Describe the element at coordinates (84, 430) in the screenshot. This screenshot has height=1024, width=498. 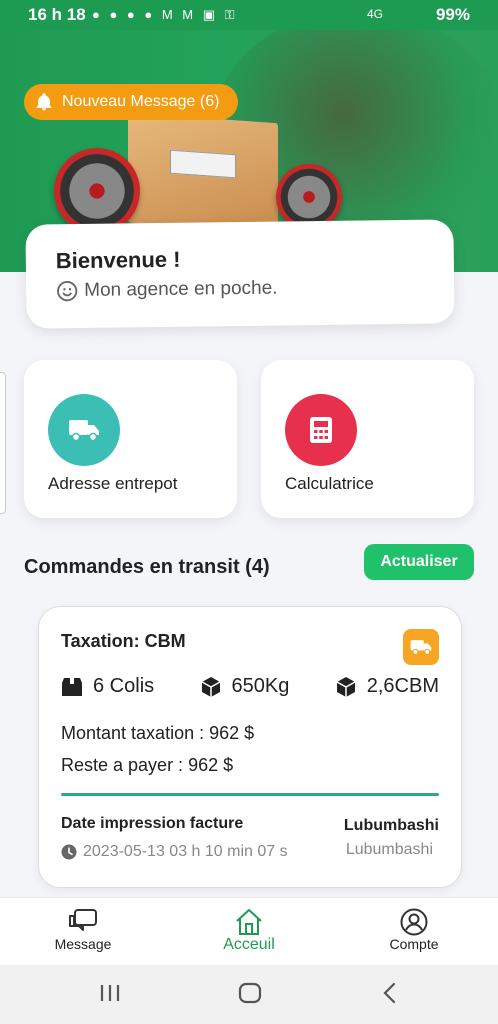
I see `truck-icon` at that location.